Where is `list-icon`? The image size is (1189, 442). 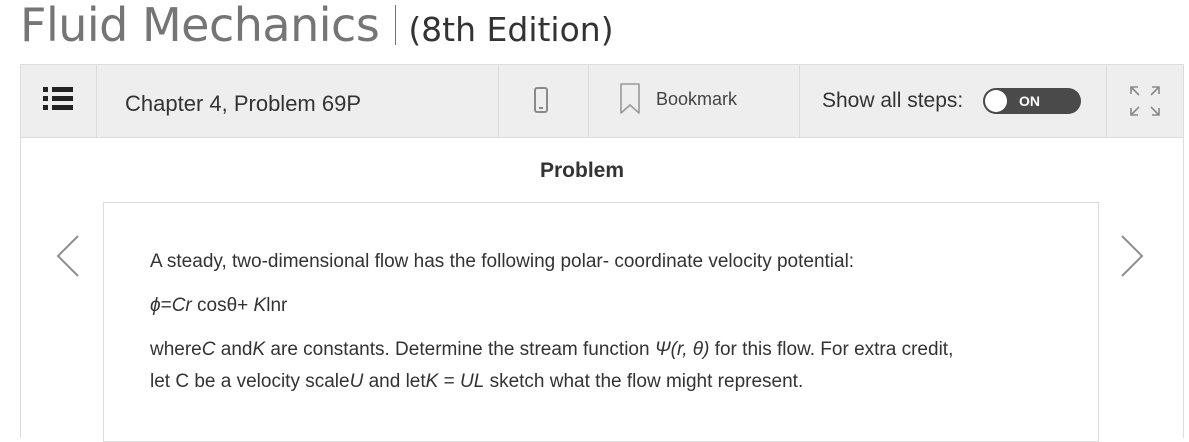 list-icon is located at coordinates (58, 99).